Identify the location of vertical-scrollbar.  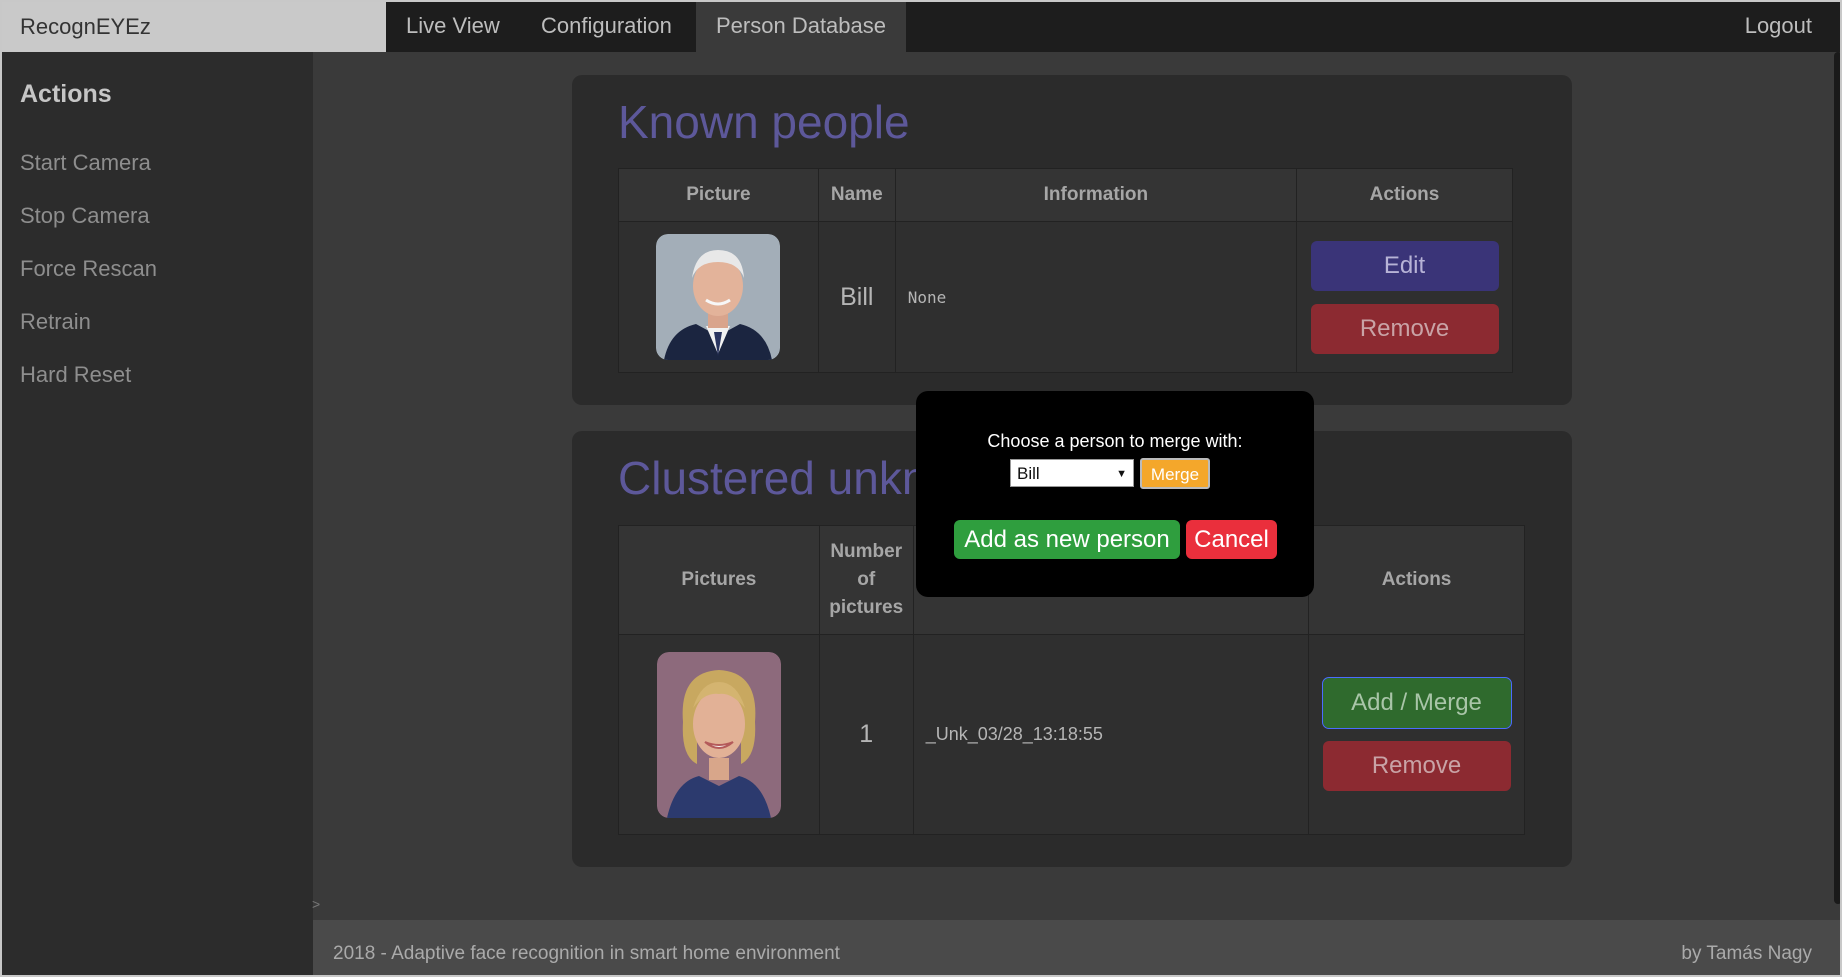
(1838, 478).